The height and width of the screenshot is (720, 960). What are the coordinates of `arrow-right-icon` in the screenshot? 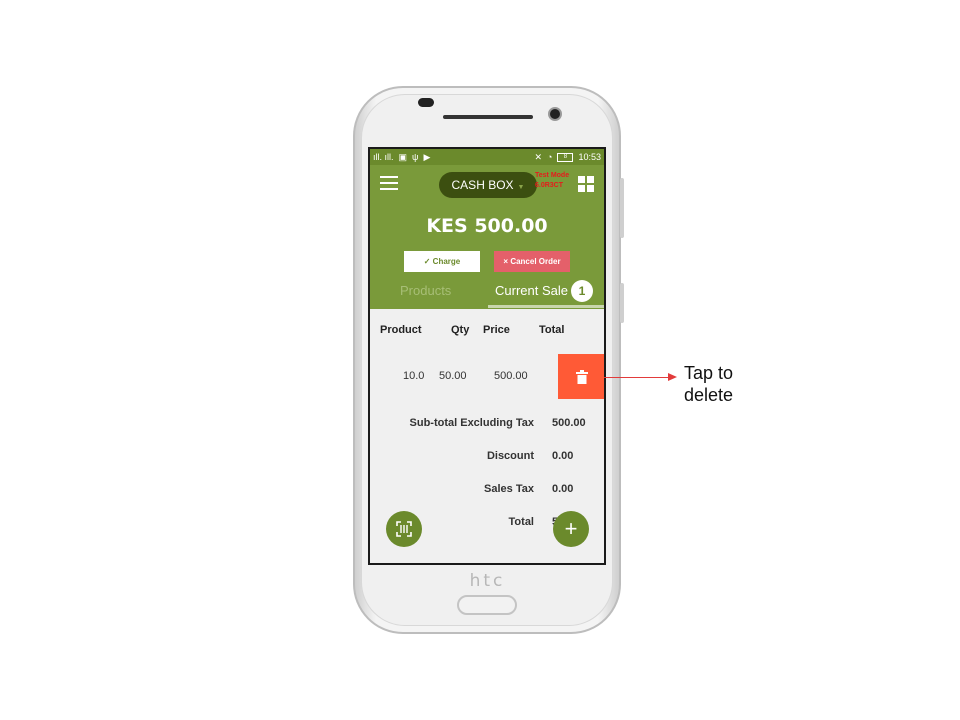 It's located at (672, 377).